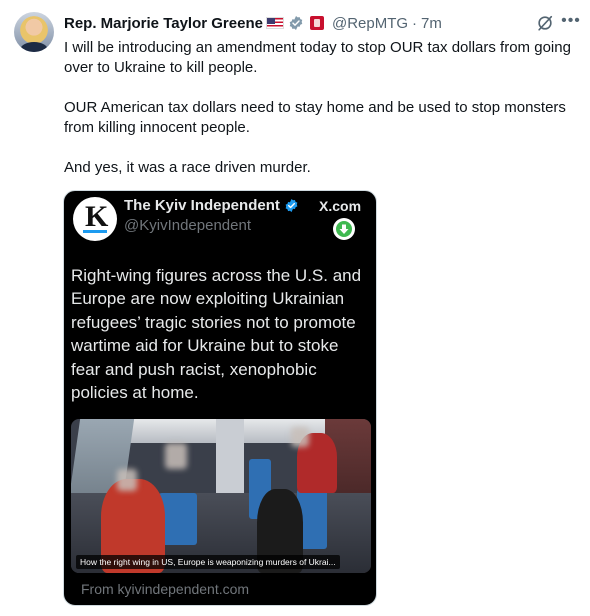  I want to click on source-name: The Kyiv Independent, so click(202, 205).